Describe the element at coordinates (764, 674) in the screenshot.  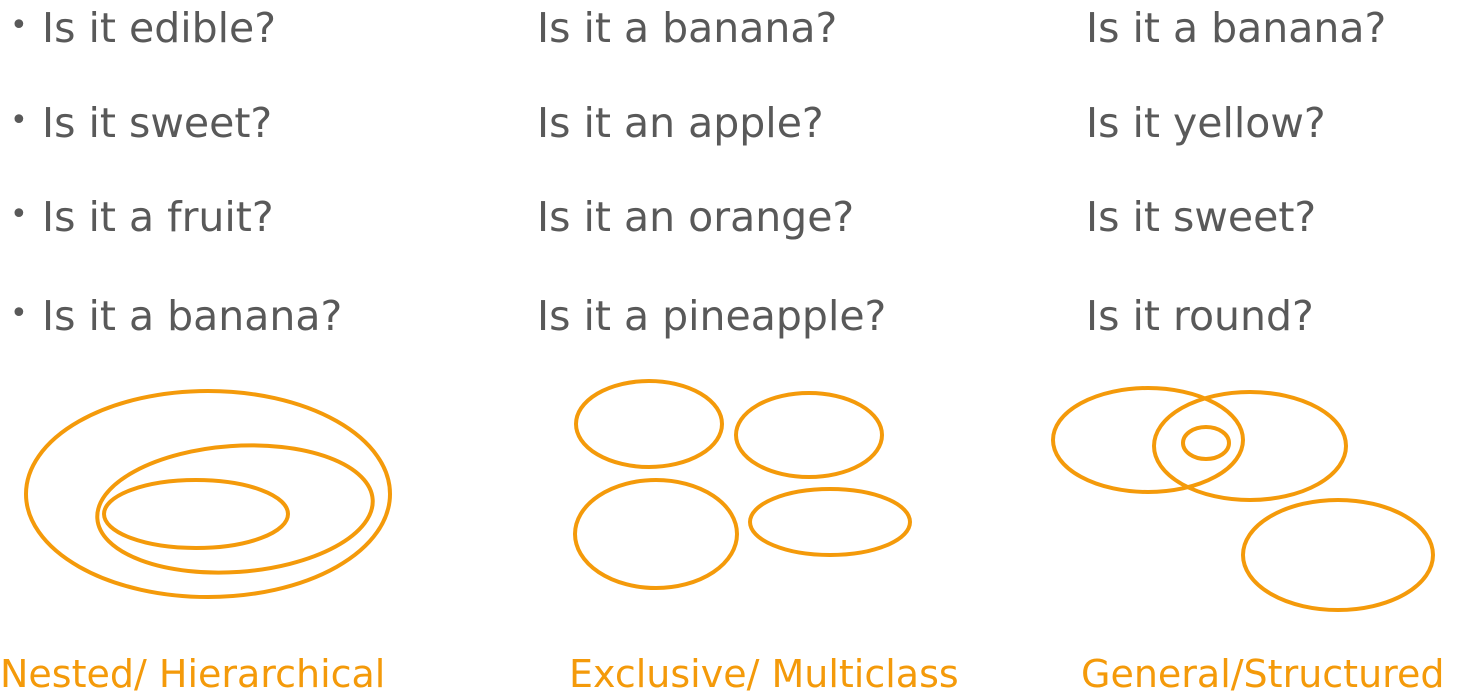
I see `caption-exclusive: Exclusive/ Multiclass` at that location.